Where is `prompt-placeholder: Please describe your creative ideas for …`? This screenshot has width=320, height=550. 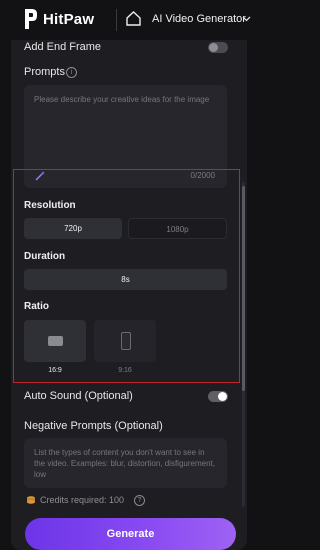 prompt-placeholder: Please describe your creative ideas for … is located at coordinates (122, 99).